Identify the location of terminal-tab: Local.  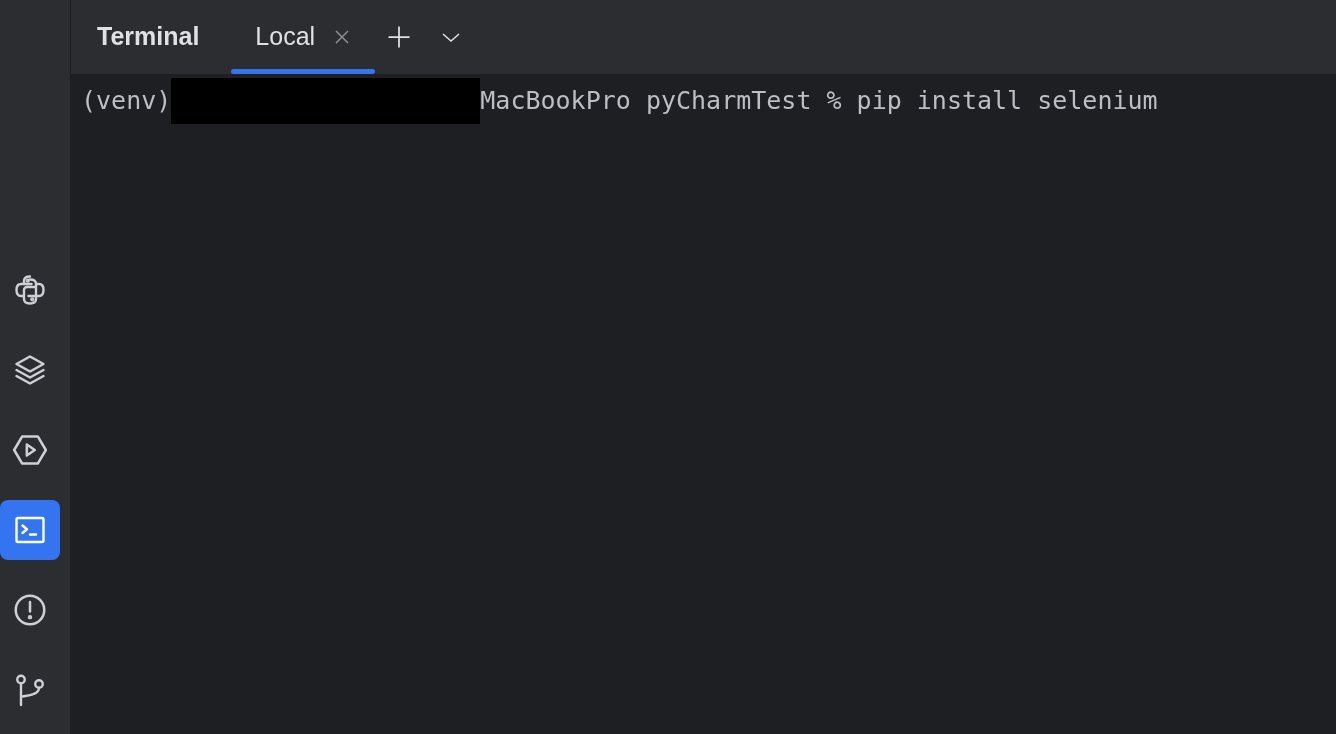
(303, 37).